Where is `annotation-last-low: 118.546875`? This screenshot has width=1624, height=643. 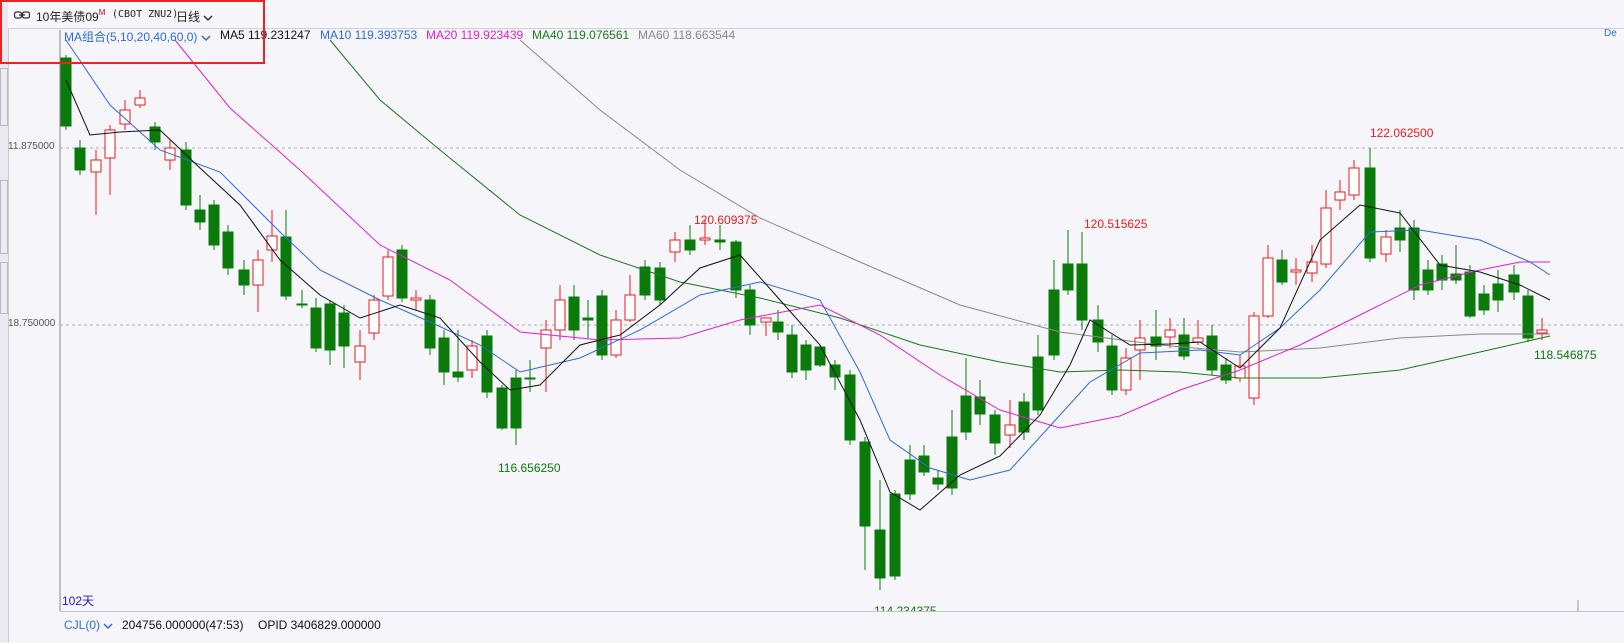 annotation-last-low: 118.546875 is located at coordinates (1565, 355).